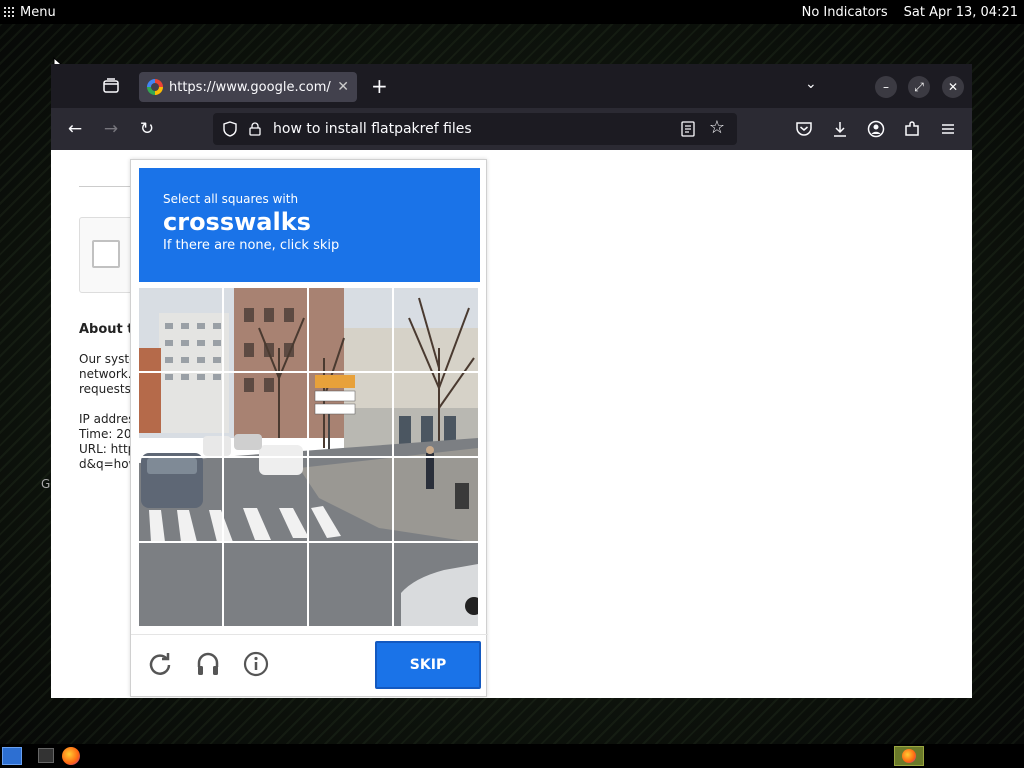 The image size is (1024, 768). What do you see at coordinates (948, 129) in the screenshot?
I see `hamburger-menu-icon` at bounding box center [948, 129].